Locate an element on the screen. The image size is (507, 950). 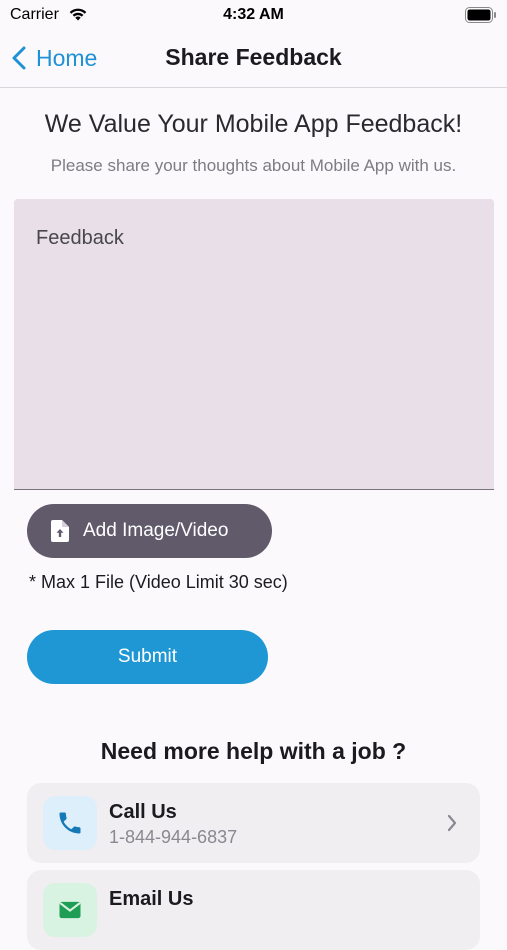
clock-time: 4:32 AM is located at coordinates (253, 14).